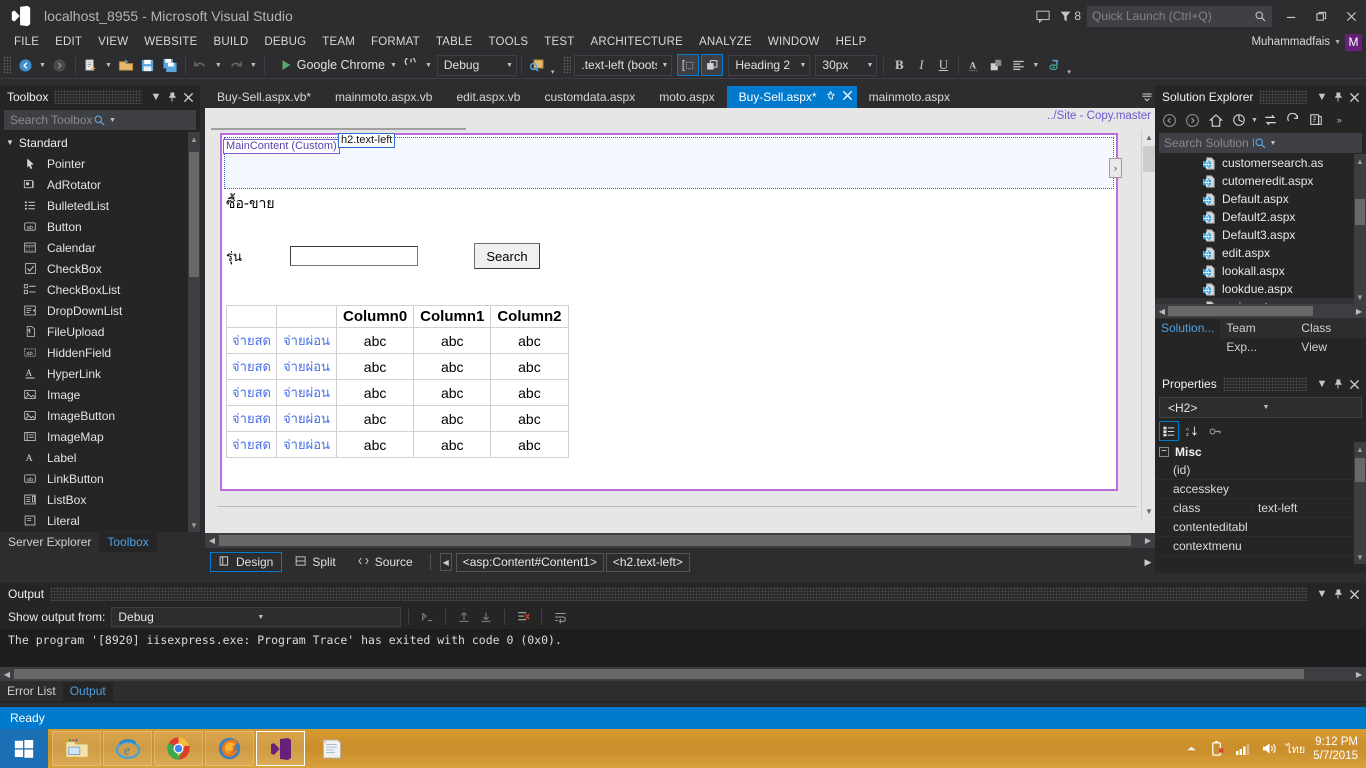 The height and width of the screenshot is (768, 1366). What do you see at coordinates (126, 65) in the screenshot?
I see `open-file-icon` at bounding box center [126, 65].